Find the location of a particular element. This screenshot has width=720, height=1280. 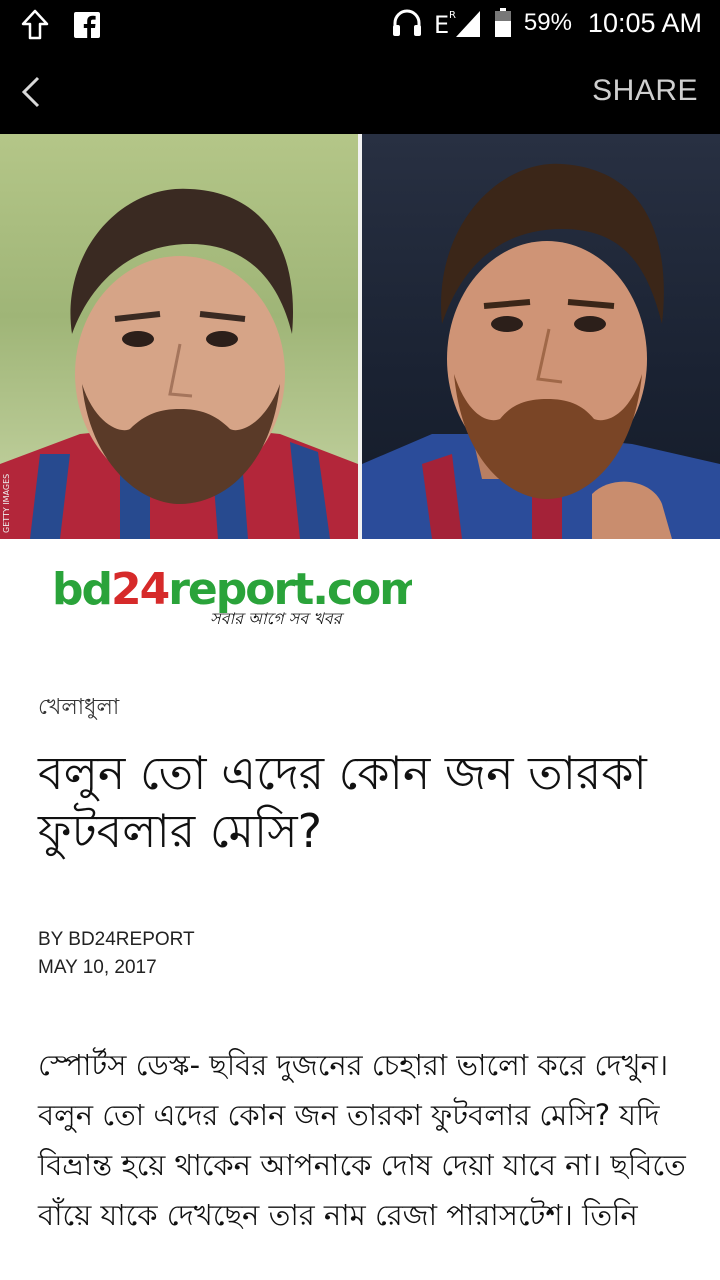

article-date: MAY 10, 2017 is located at coordinates (97, 967).